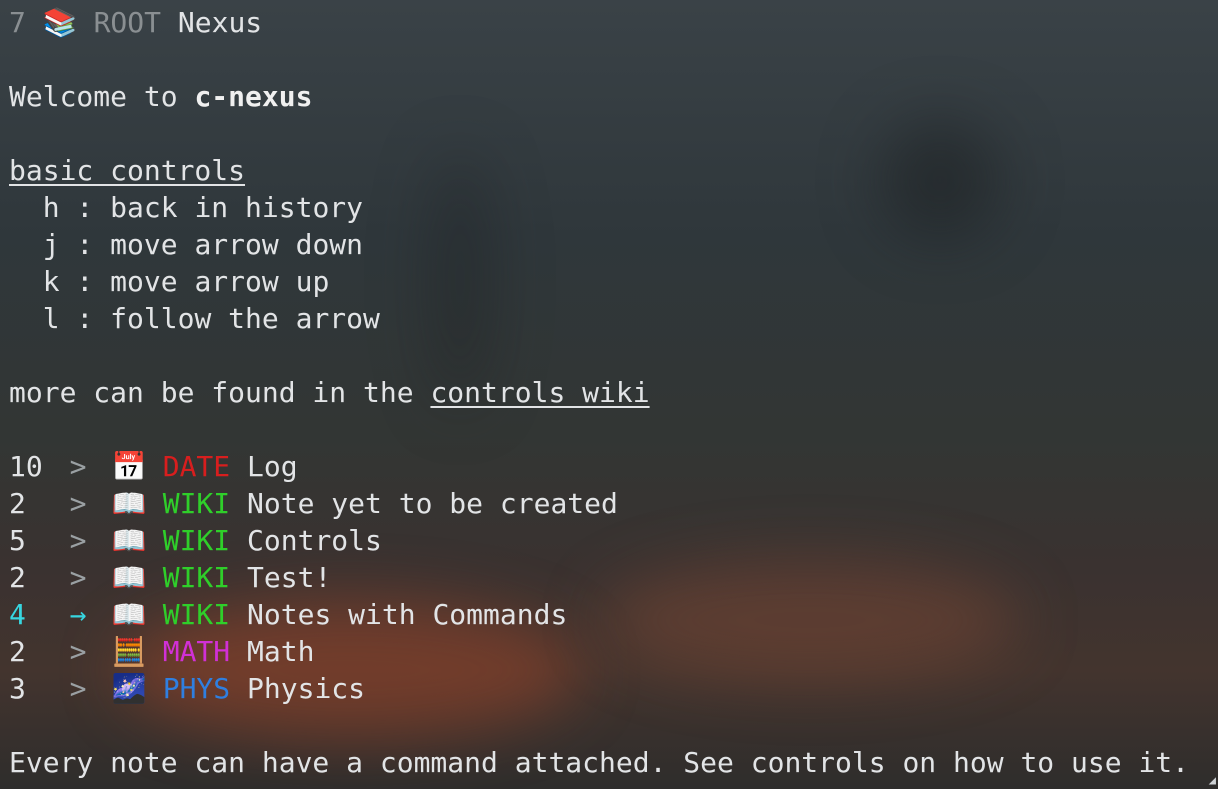 The width and height of the screenshot is (1218, 789). Describe the element at coordinates (17, 540) in the screenshot. I see `link-count: 5` at that location.